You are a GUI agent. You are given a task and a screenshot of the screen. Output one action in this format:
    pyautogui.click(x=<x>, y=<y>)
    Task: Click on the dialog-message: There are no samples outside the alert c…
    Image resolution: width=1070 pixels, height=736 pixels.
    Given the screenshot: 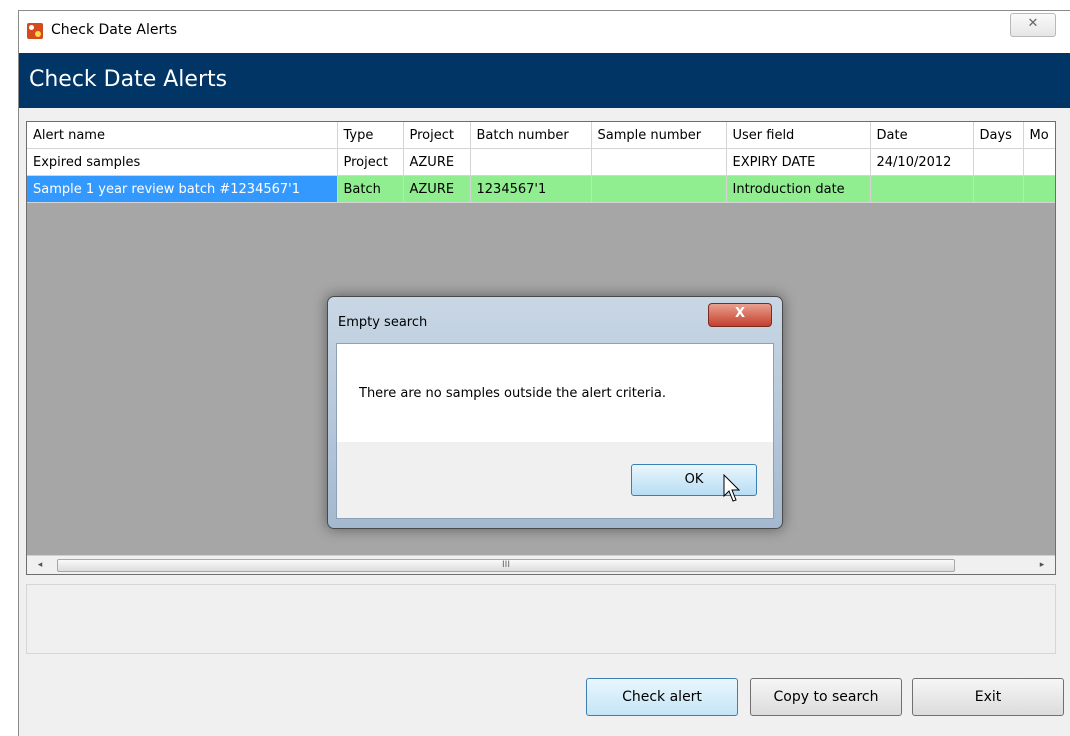 What is the action you would take?
    pyautogui.click(x=512, y=393)
    